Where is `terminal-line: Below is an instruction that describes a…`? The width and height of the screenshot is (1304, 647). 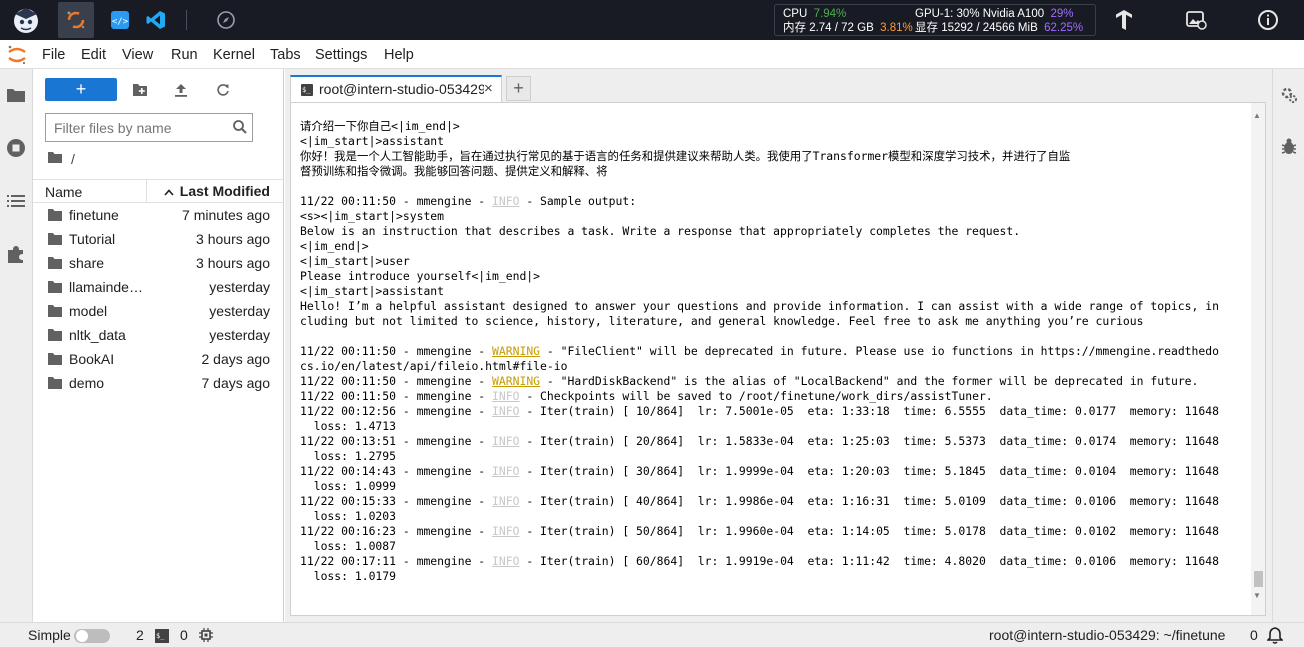 terminal-line: Below is an instruction that describes a… is located at coordinates (772, 231).